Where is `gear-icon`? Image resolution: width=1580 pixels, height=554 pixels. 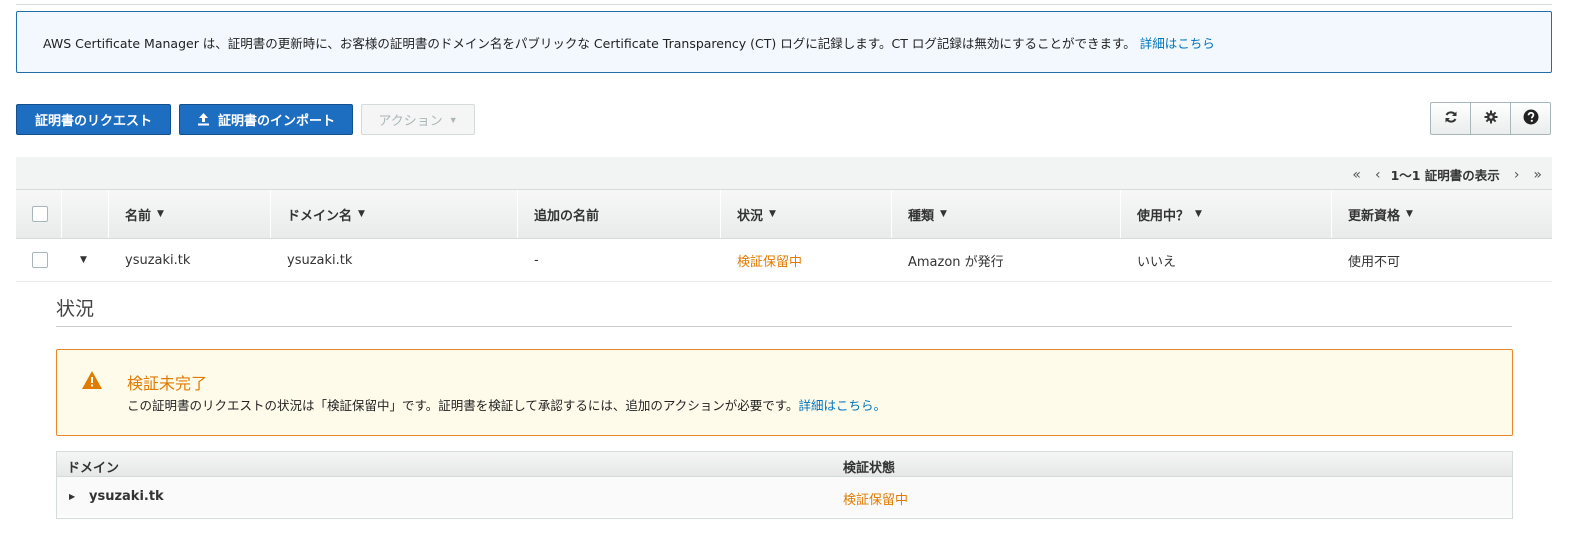 gear-icon is located at coordinates (1491, 119).